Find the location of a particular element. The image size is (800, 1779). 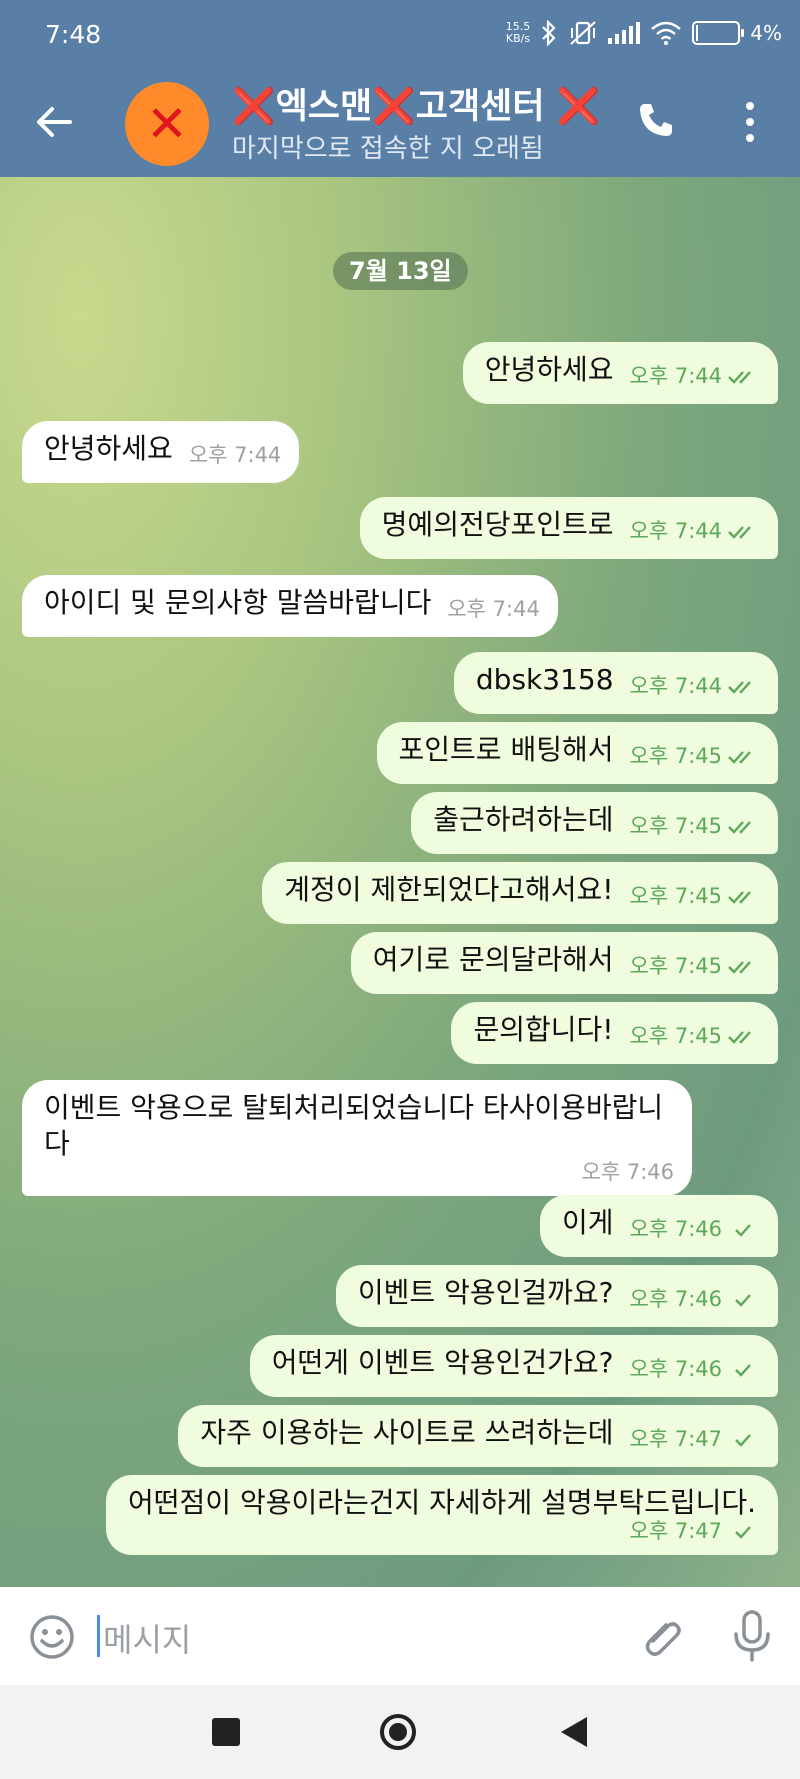

date-separator: 7월 13일 is located at coordinates (400, 271).